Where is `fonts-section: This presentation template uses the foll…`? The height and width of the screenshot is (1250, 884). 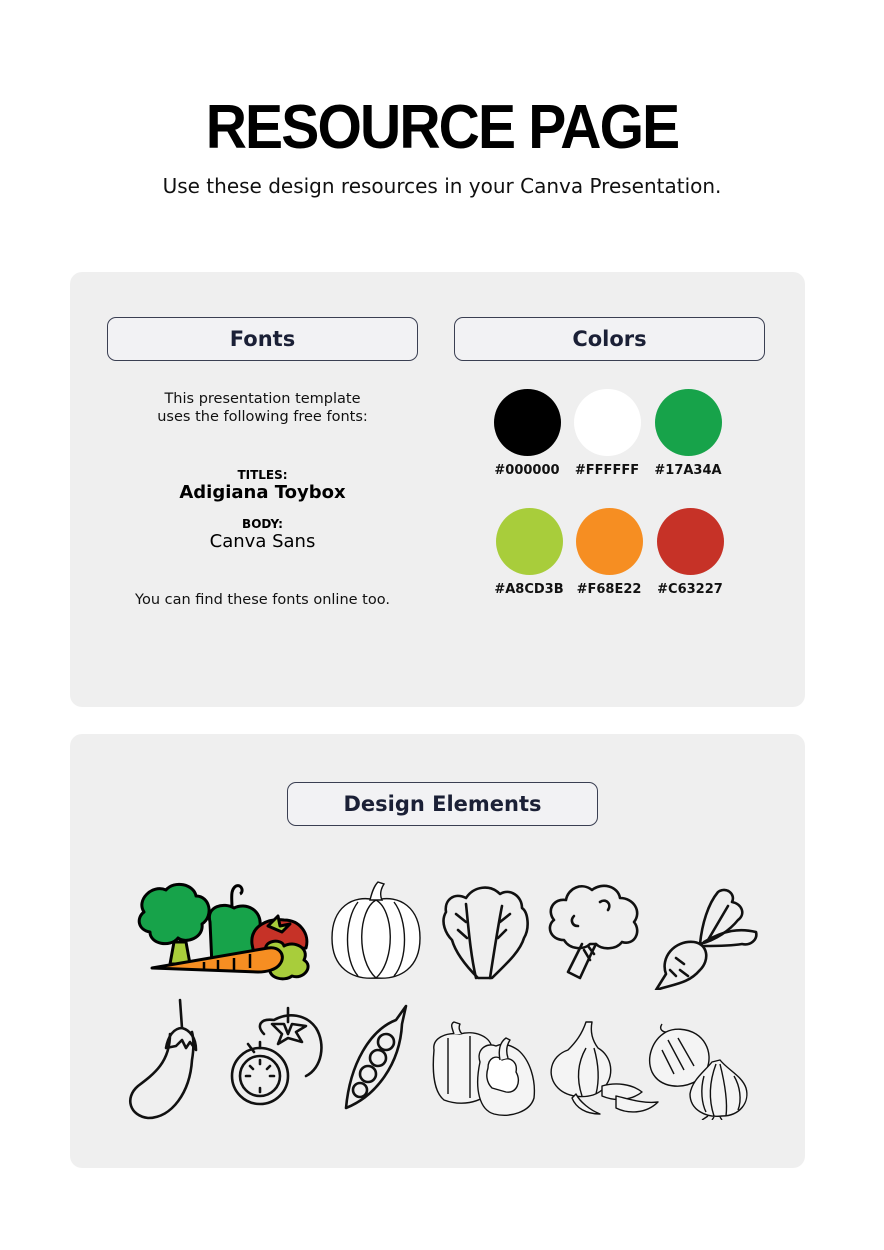 fonts-section: This presentation template uses the foll… is located at coordinates (262, 499).